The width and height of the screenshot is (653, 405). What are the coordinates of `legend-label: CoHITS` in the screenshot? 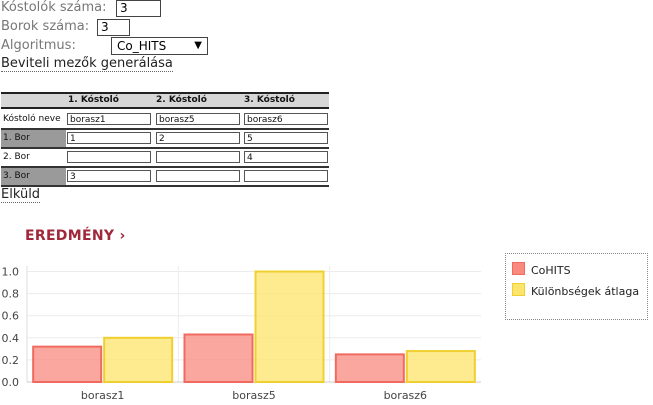 It's located at (551, 270).